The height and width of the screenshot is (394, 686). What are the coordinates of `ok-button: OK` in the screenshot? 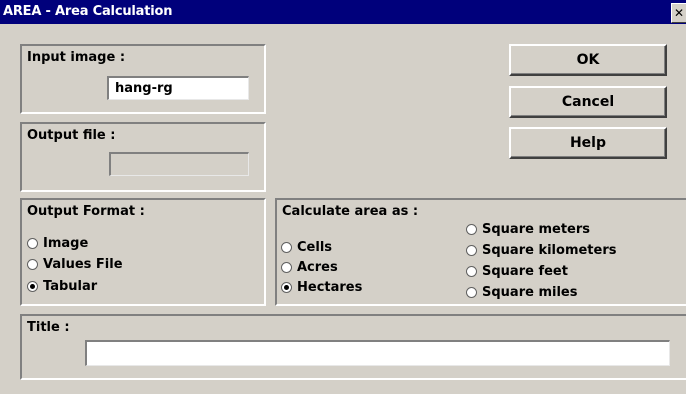 It's located at (588, 60).